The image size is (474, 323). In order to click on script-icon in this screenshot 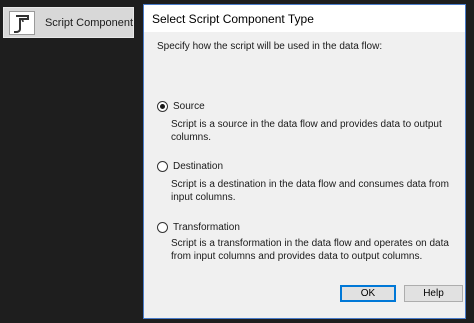, I will do `click(22, 22)`.